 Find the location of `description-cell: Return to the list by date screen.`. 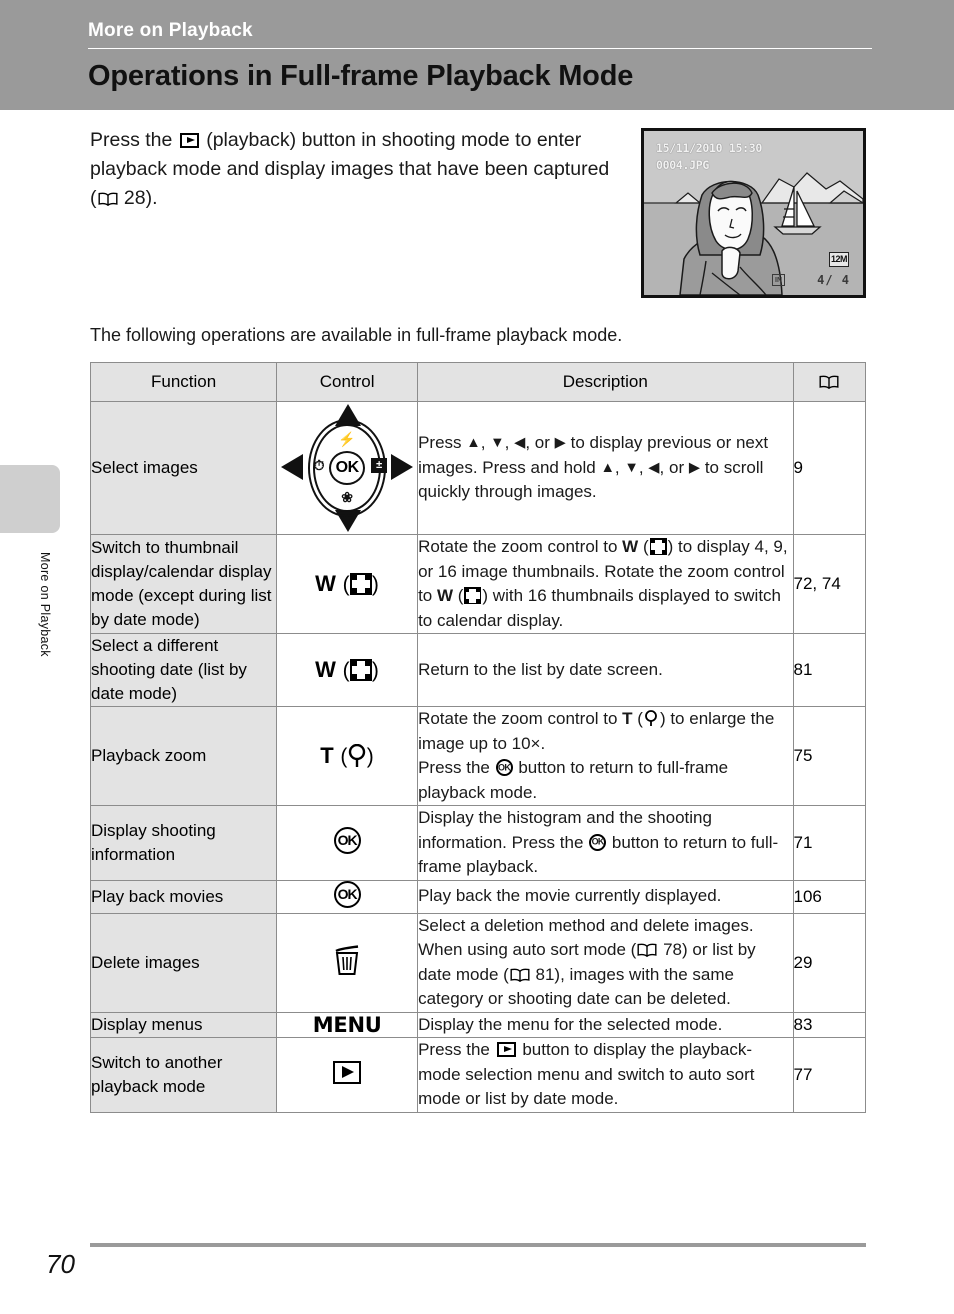

description-cell: Return to the list by date screen. is located at coordinates (605, 670).